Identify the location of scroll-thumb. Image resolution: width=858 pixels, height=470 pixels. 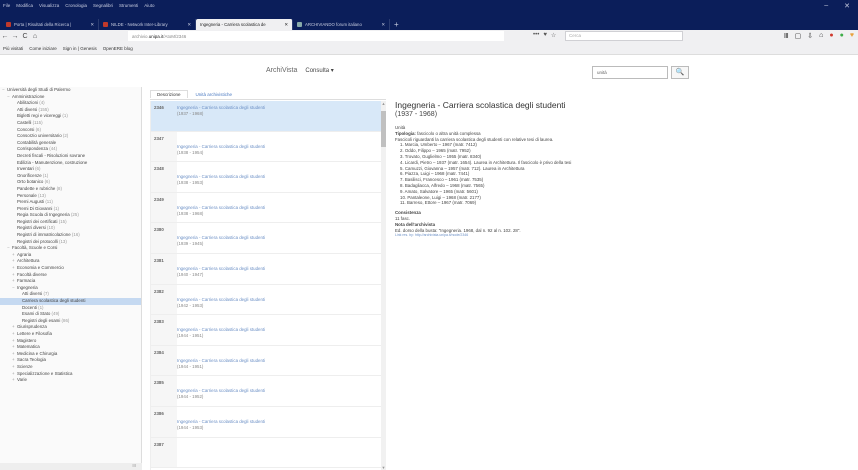
(383, 129).